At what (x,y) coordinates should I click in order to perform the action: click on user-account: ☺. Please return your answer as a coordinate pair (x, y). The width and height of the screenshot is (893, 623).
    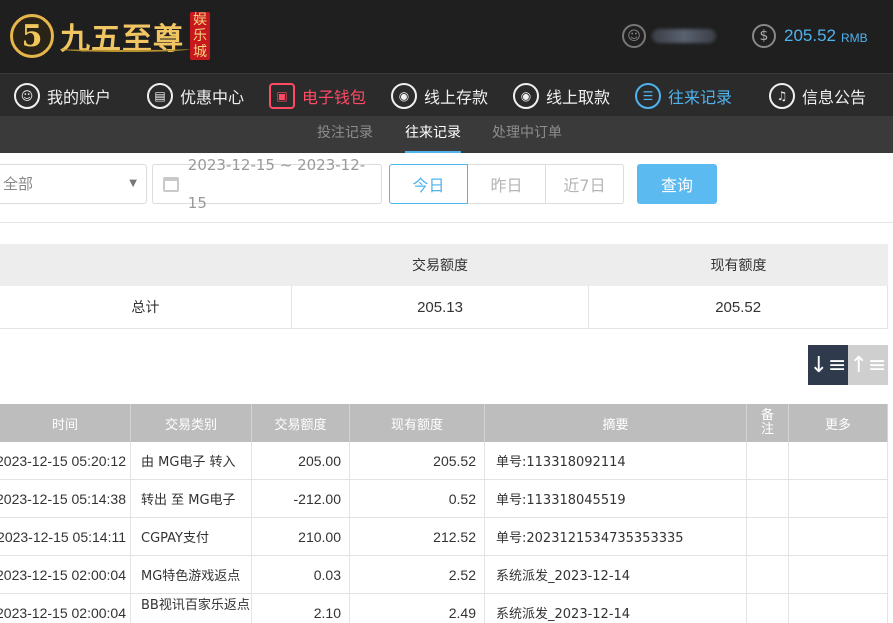
    Looking at the image, I should click on (669, 36).